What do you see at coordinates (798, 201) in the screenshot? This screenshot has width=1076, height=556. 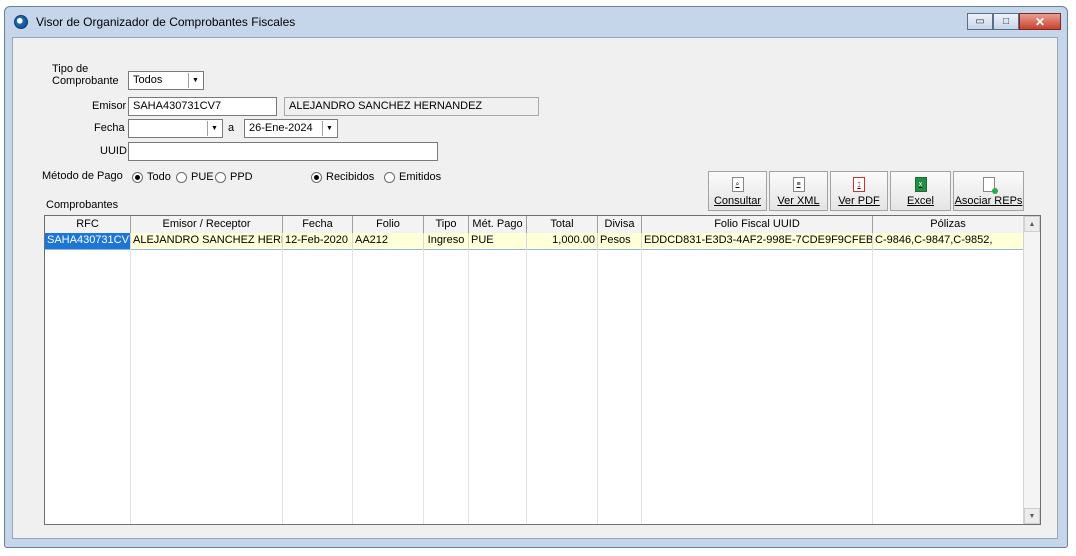 I see `ver-xml-label: Ver XML` at bounding box center [798, 201].